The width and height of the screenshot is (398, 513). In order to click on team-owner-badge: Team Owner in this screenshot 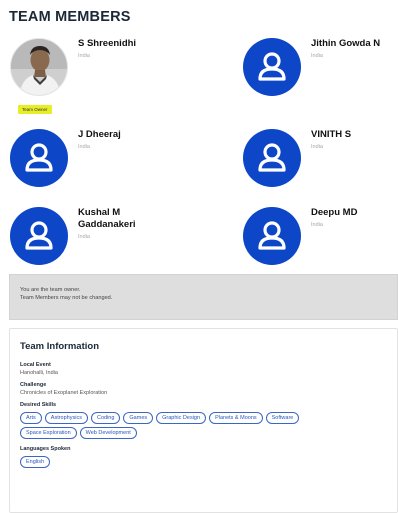, I will do `click(35, 109)`.